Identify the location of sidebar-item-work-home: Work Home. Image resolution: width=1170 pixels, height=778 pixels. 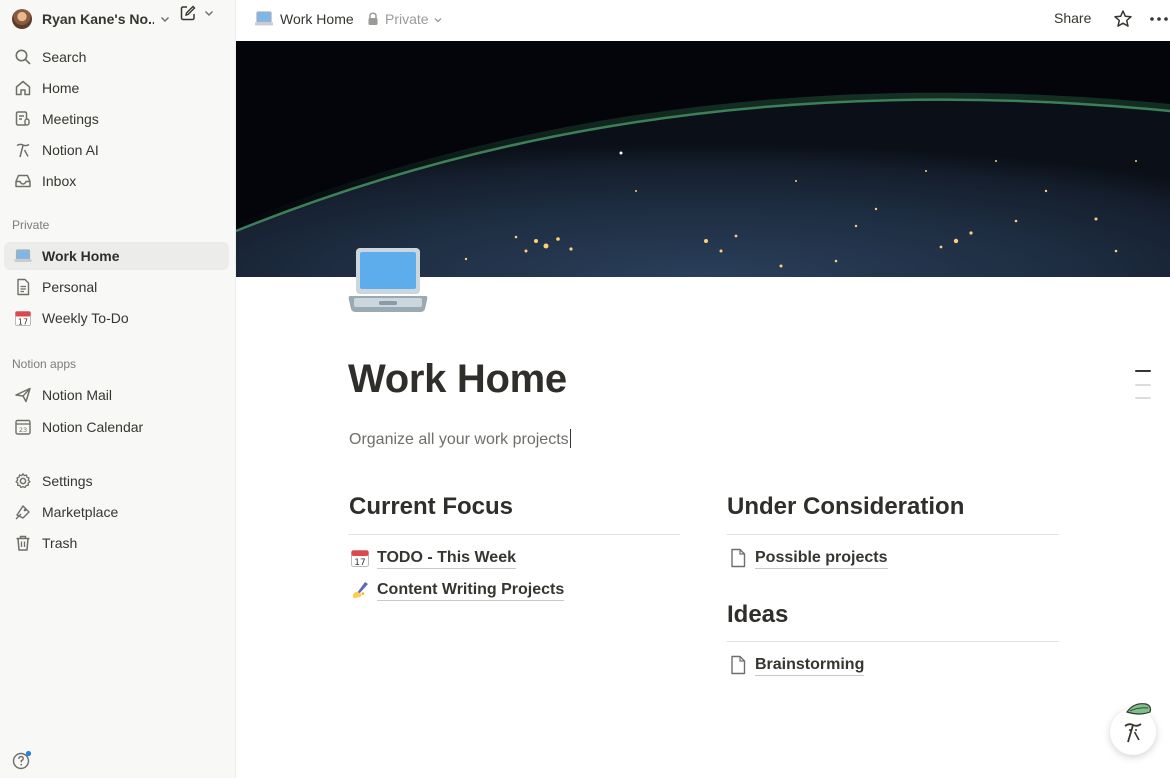
(116, 256).